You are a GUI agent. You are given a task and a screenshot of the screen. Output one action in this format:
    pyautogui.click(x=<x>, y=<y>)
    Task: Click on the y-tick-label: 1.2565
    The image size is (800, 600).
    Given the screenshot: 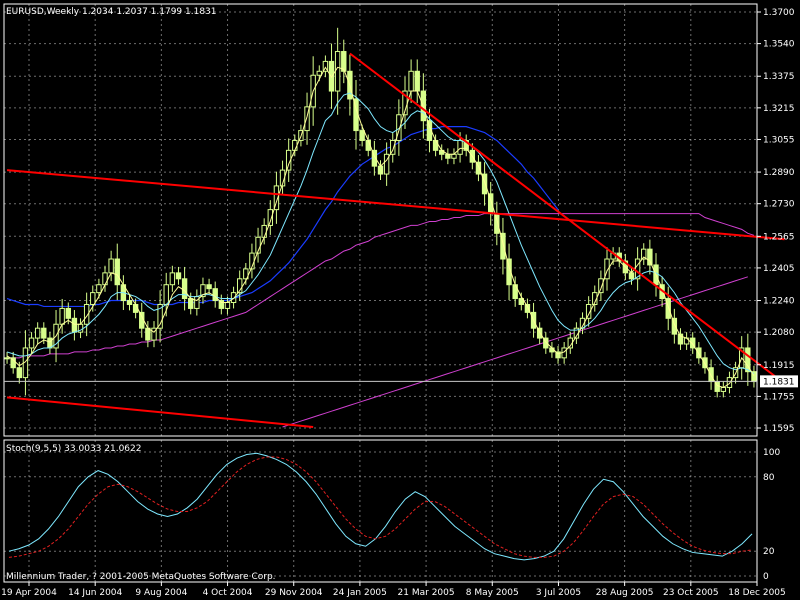 What is the action you would take?
    pyautogui.click(x=779, y=237)
    